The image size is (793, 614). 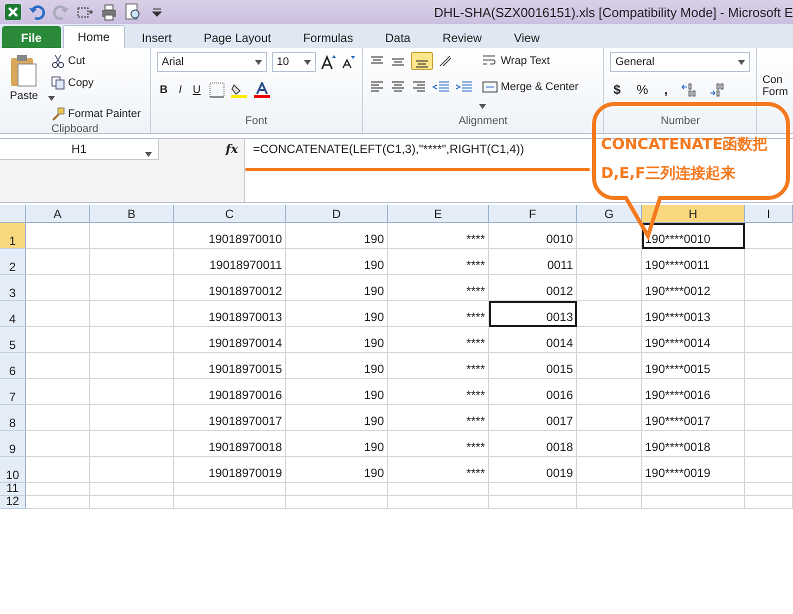 I want to click on shrink-font-icon, so click(x=349, y=62).